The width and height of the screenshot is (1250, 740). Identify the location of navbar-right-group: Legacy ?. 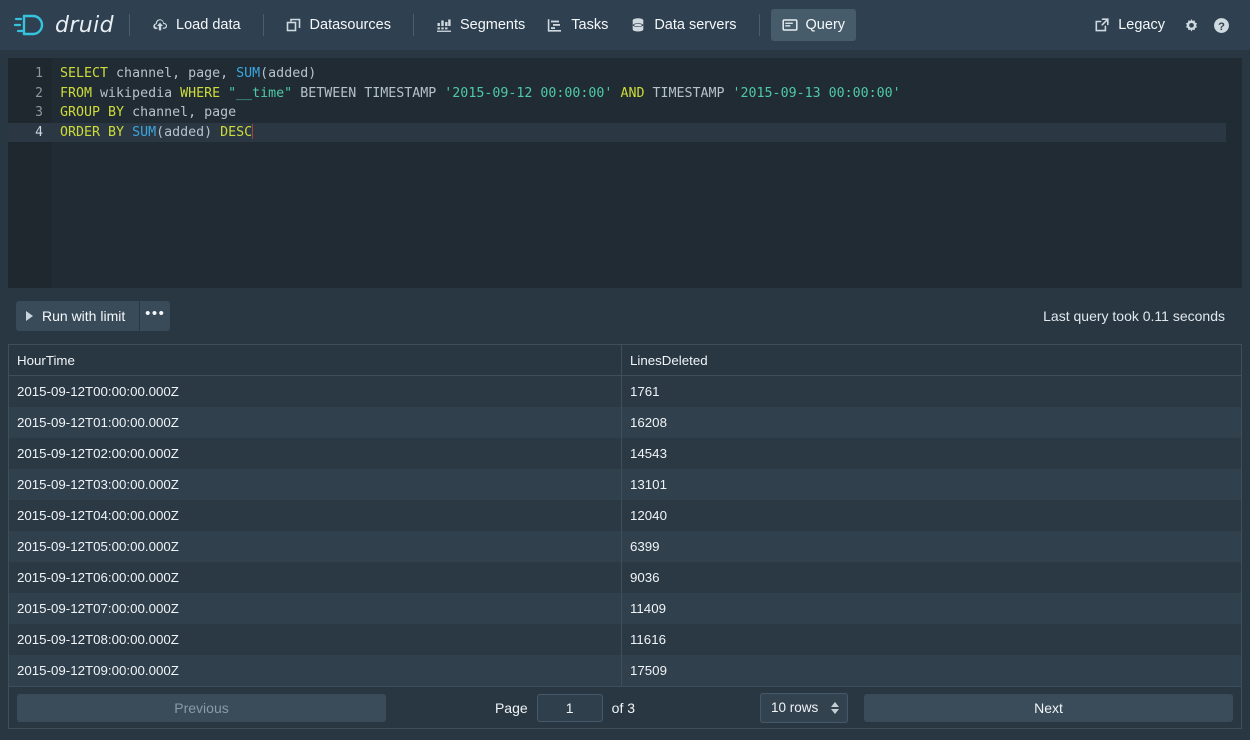
(1159, 25).